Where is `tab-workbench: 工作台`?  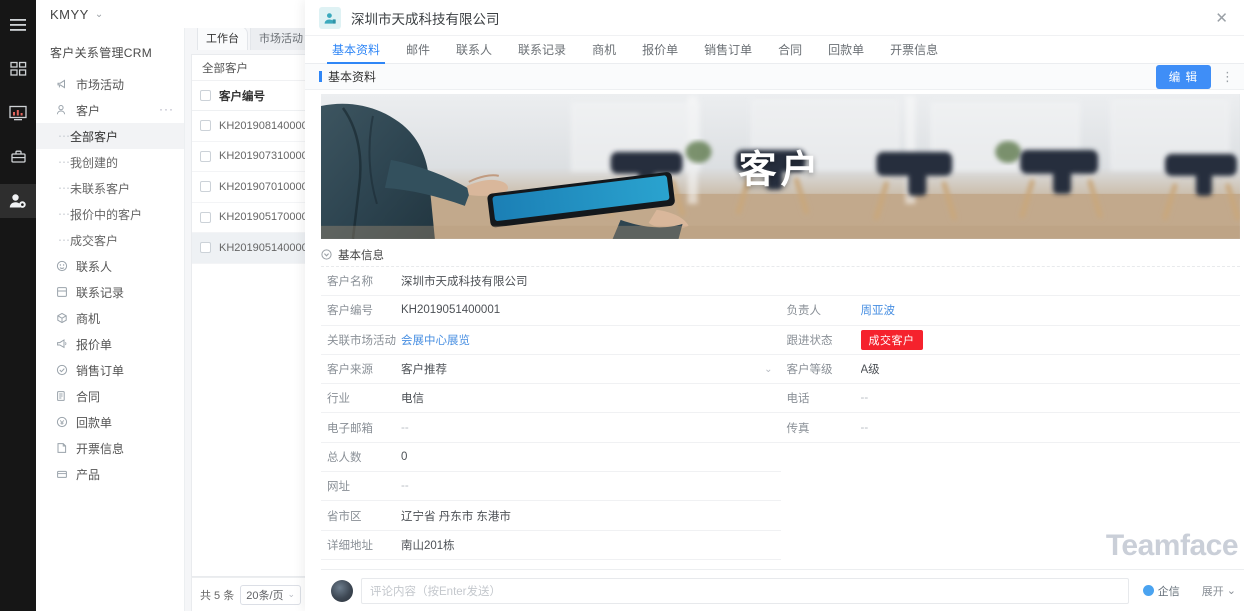 tab-workbench: 工作台 is located at coordinates (222, 39).